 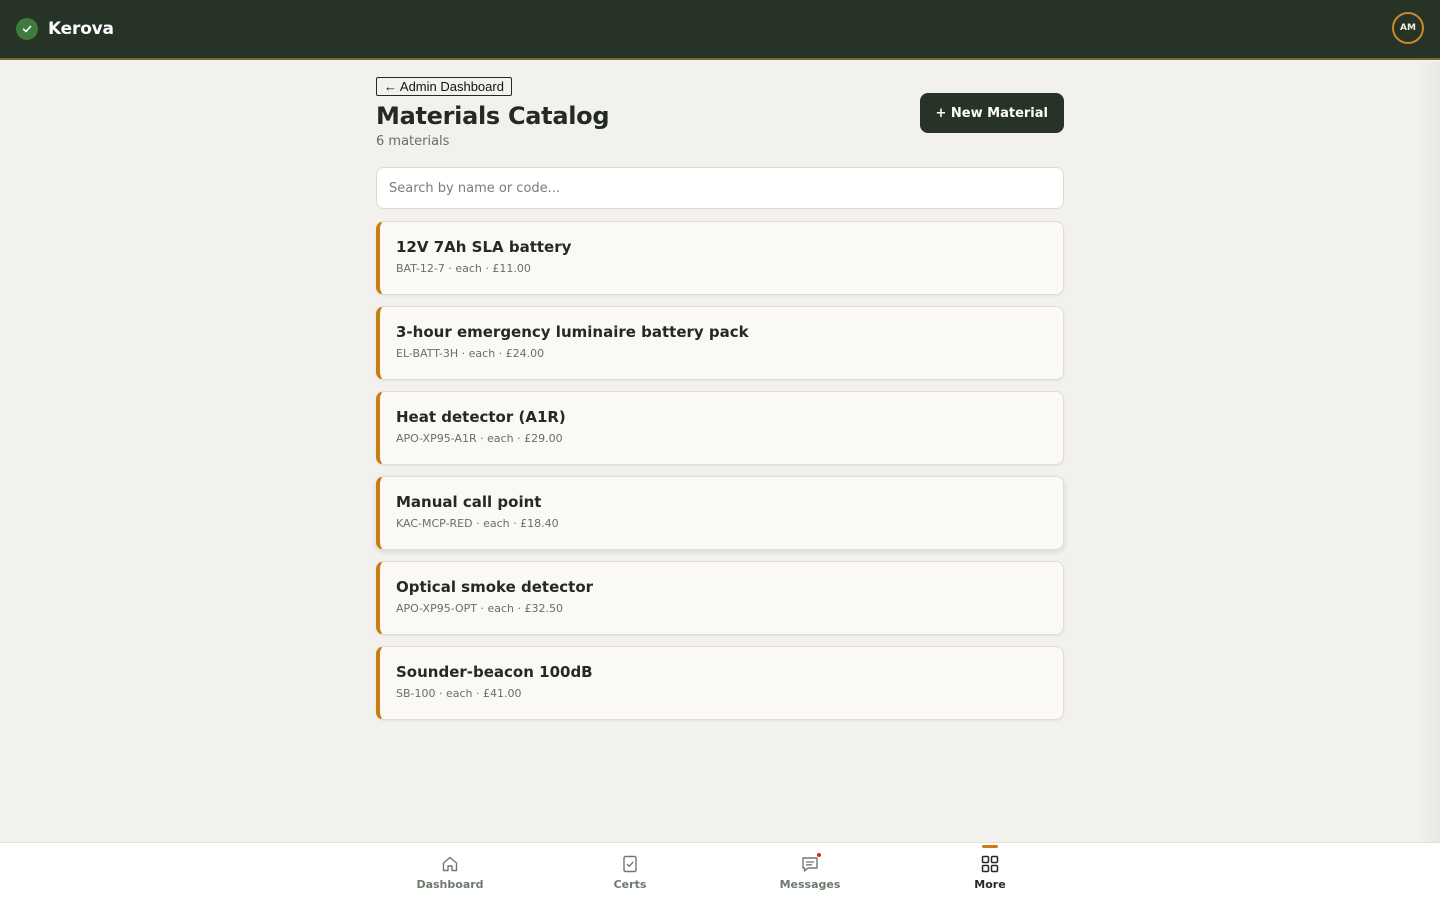 What do you see at coordinates (27, 29) in the screenshot?
I see `check-icon` at bounding box center [27, 29].